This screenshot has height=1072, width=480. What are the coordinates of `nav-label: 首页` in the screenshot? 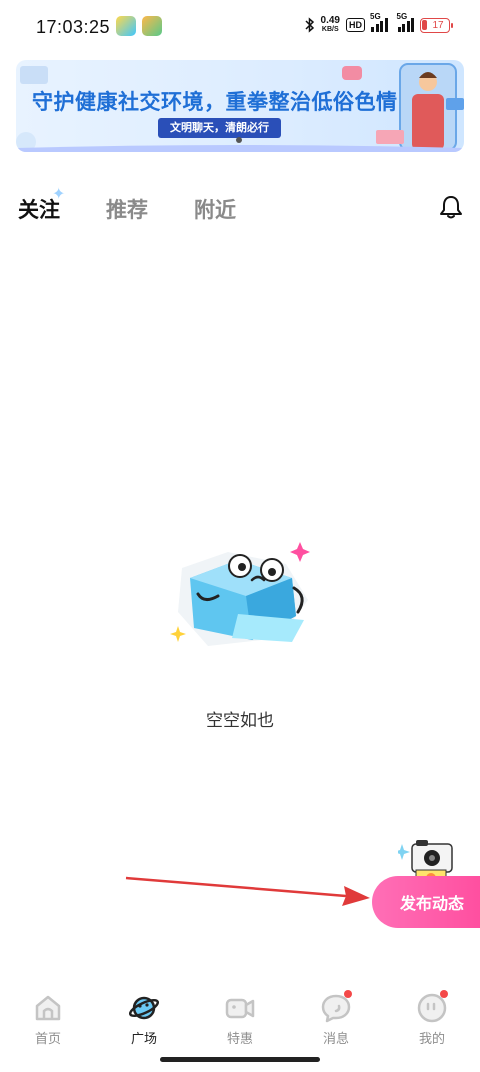 It's located at (47, 1038).